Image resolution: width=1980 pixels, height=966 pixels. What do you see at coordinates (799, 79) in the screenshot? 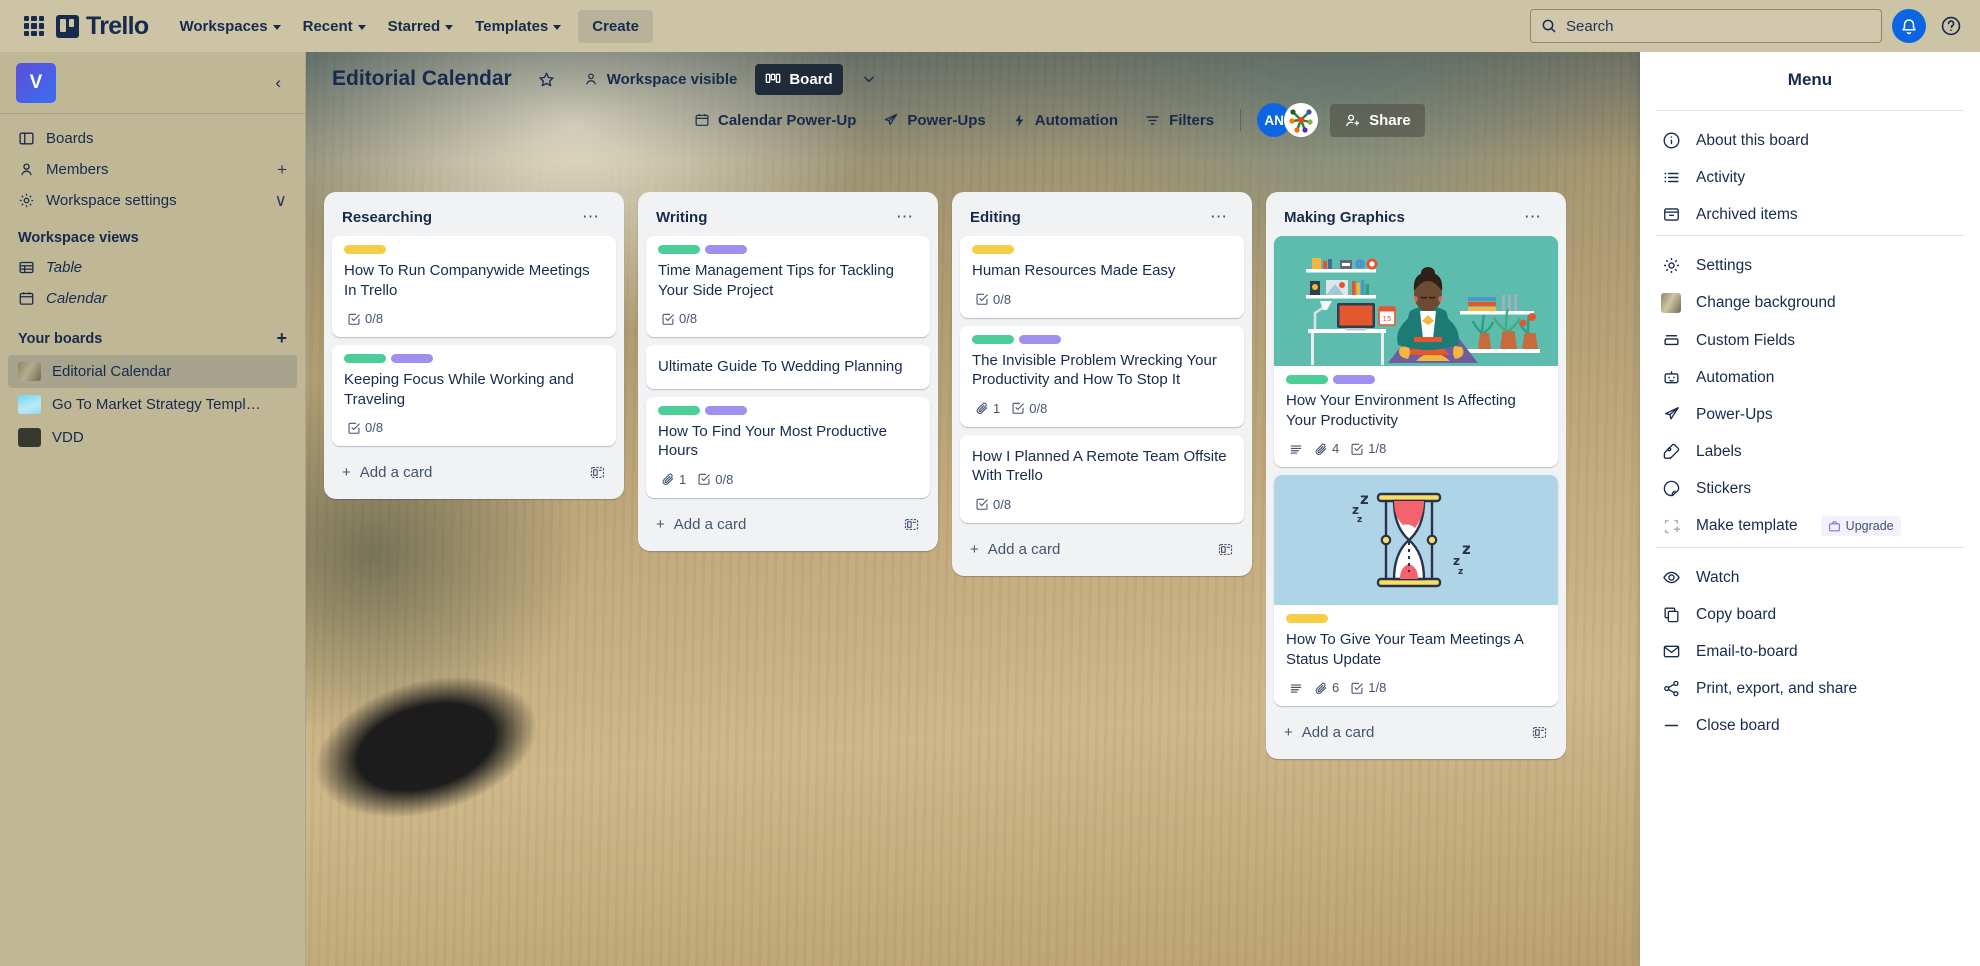
I see `board-view-button: Board` at bounding box center [799, 79].